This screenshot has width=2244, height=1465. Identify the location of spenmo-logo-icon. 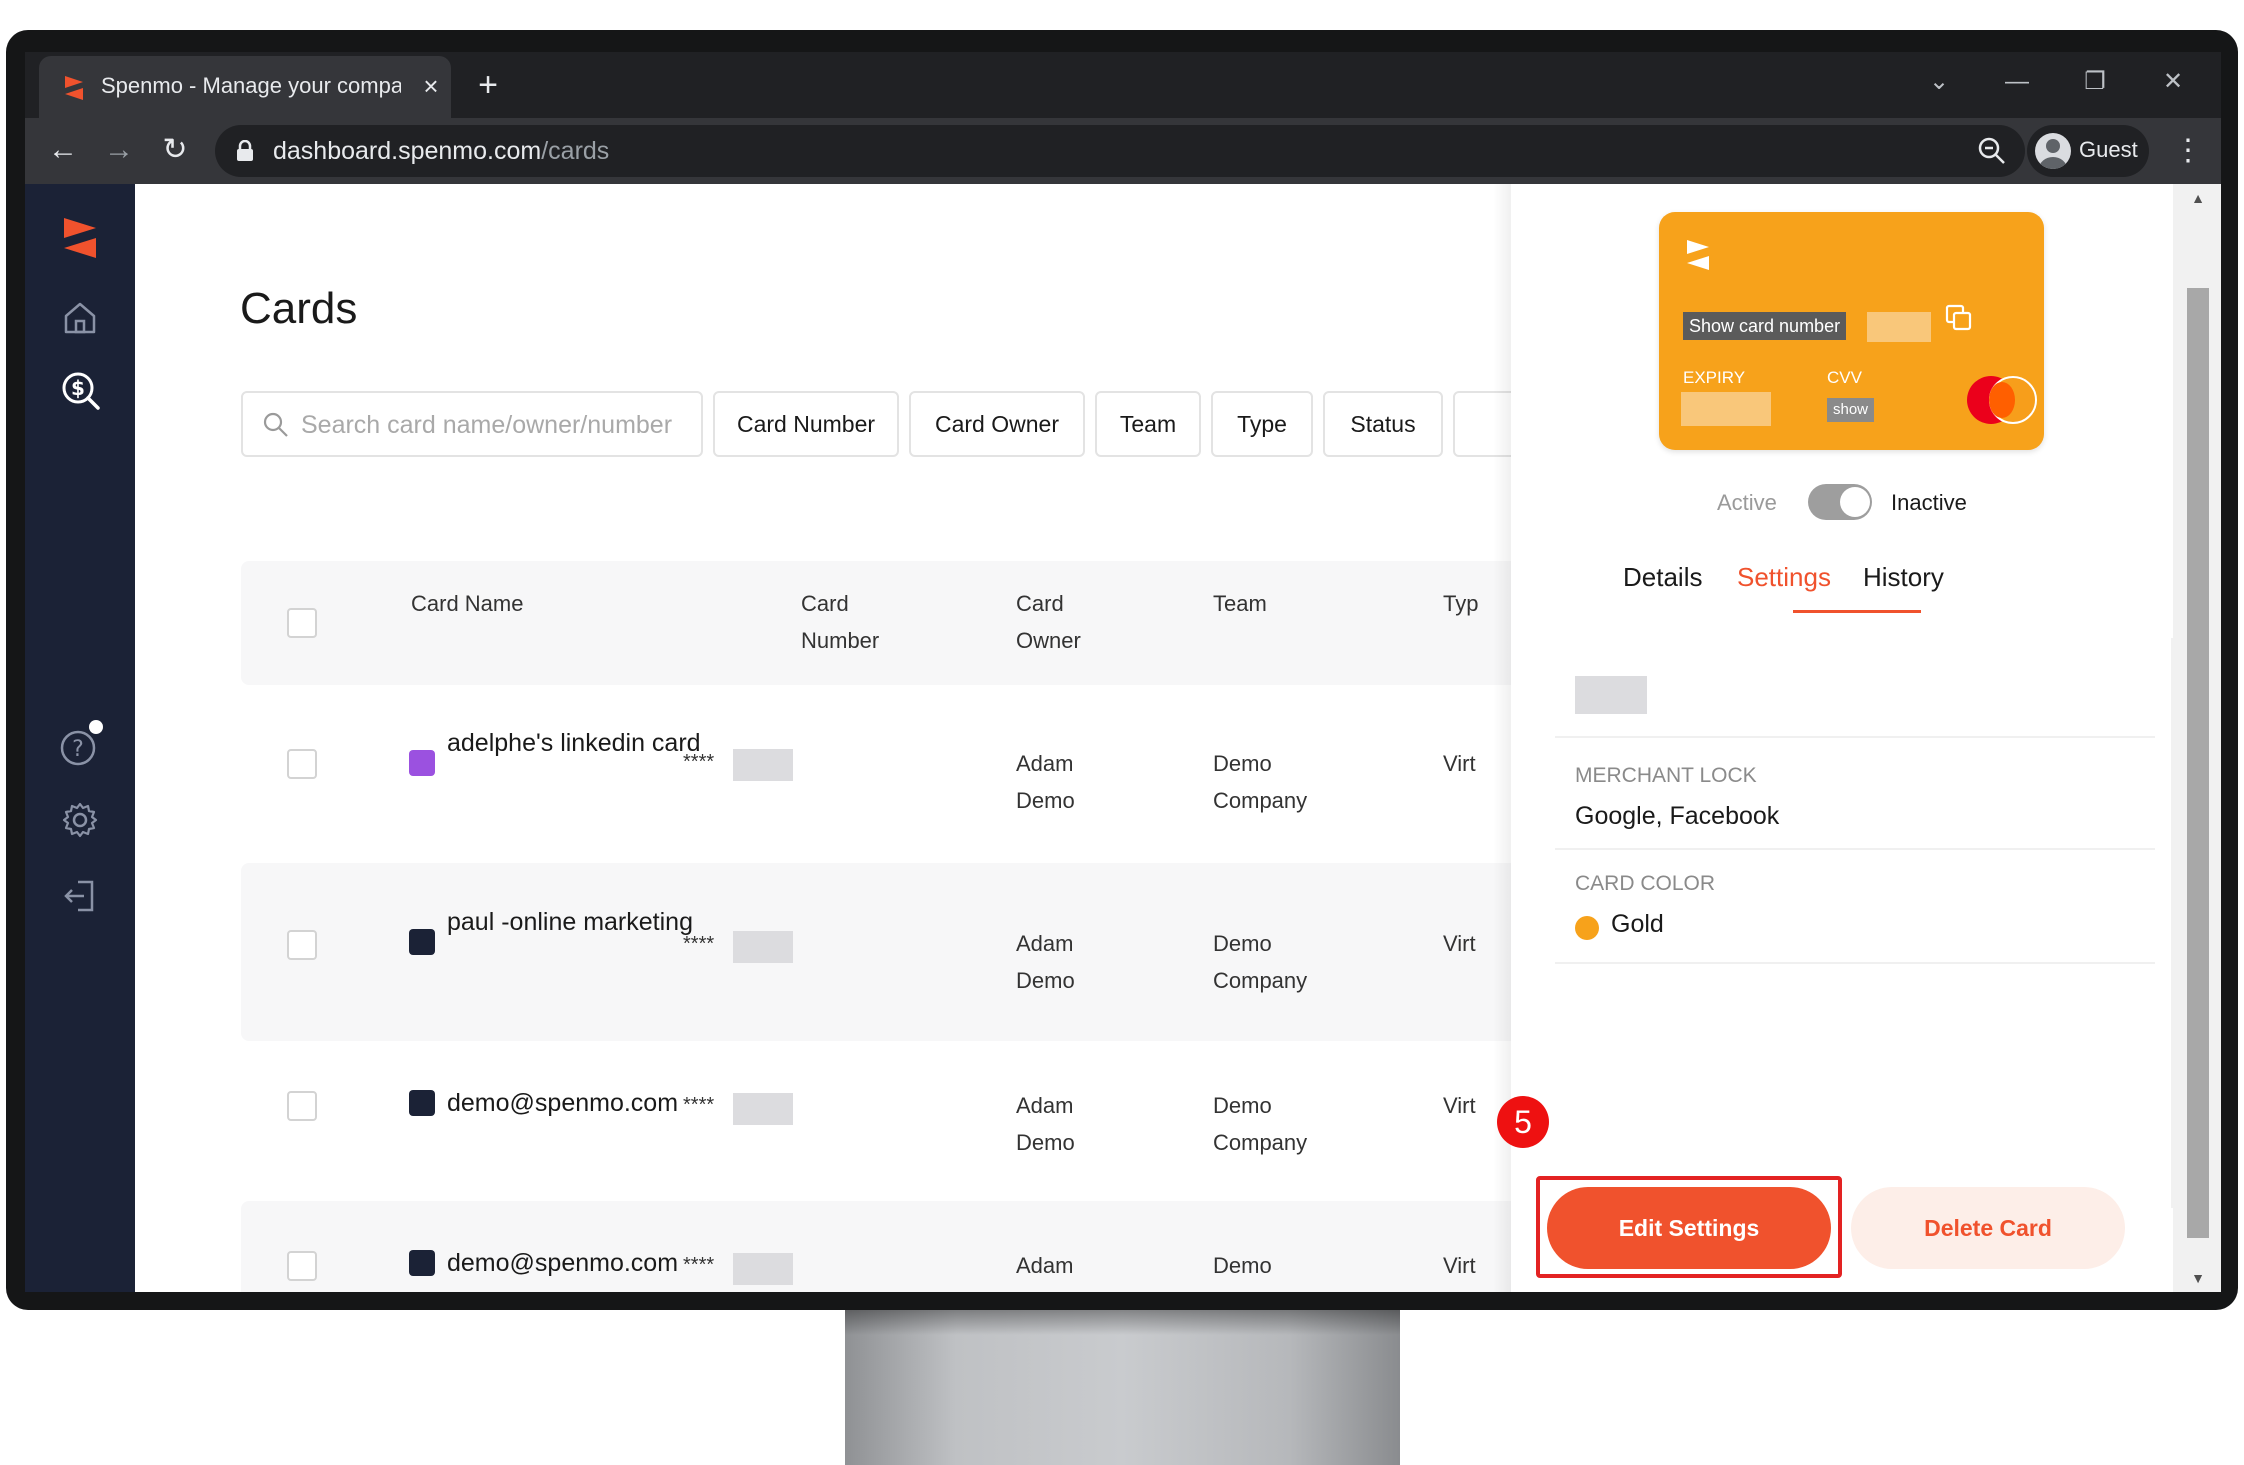
(80, 238).